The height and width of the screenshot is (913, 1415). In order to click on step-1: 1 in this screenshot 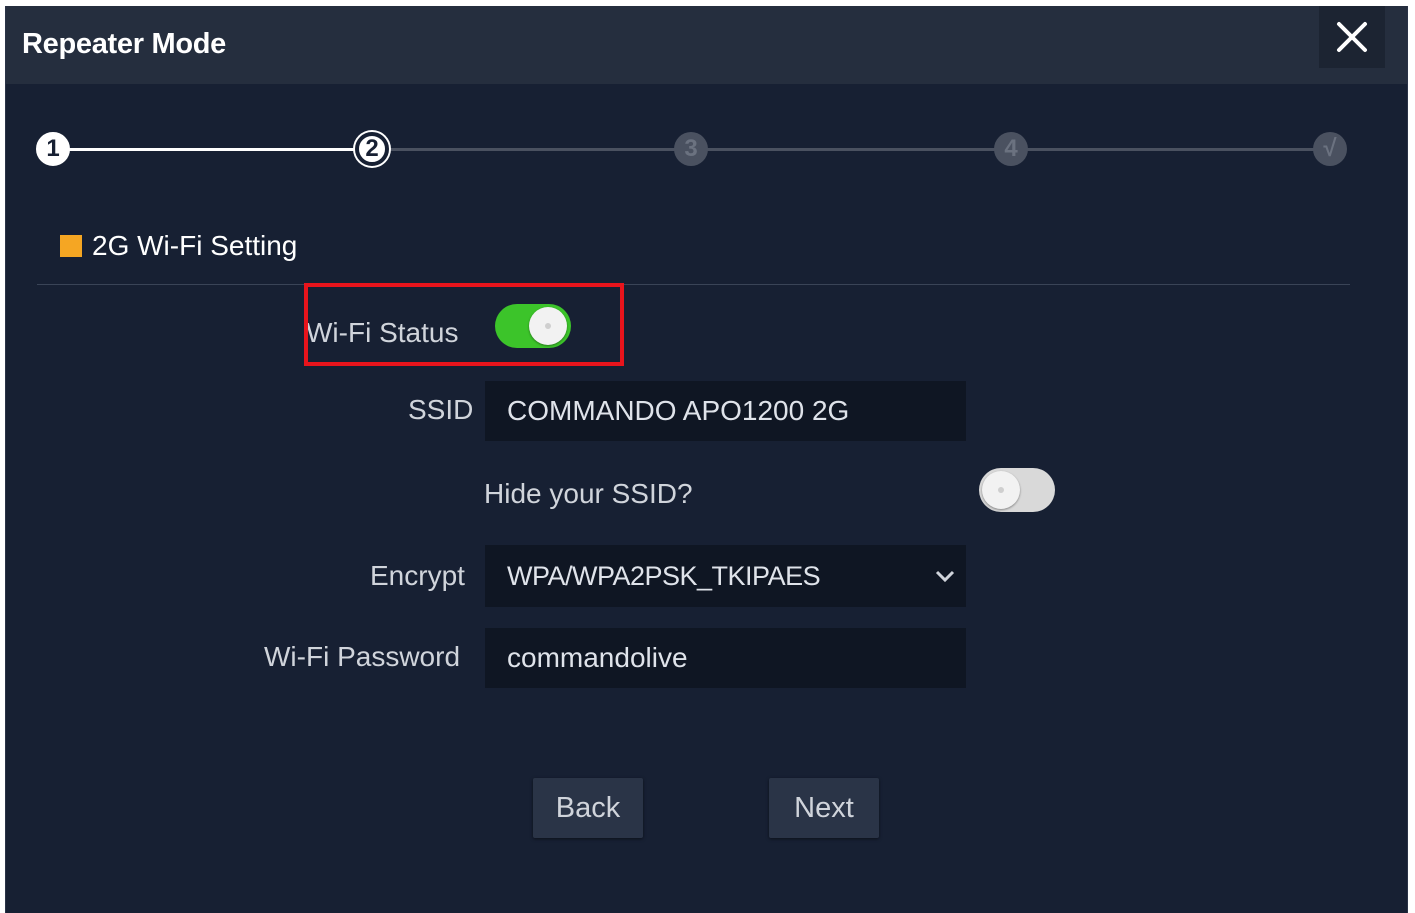, I will do `click(53, 149)`.